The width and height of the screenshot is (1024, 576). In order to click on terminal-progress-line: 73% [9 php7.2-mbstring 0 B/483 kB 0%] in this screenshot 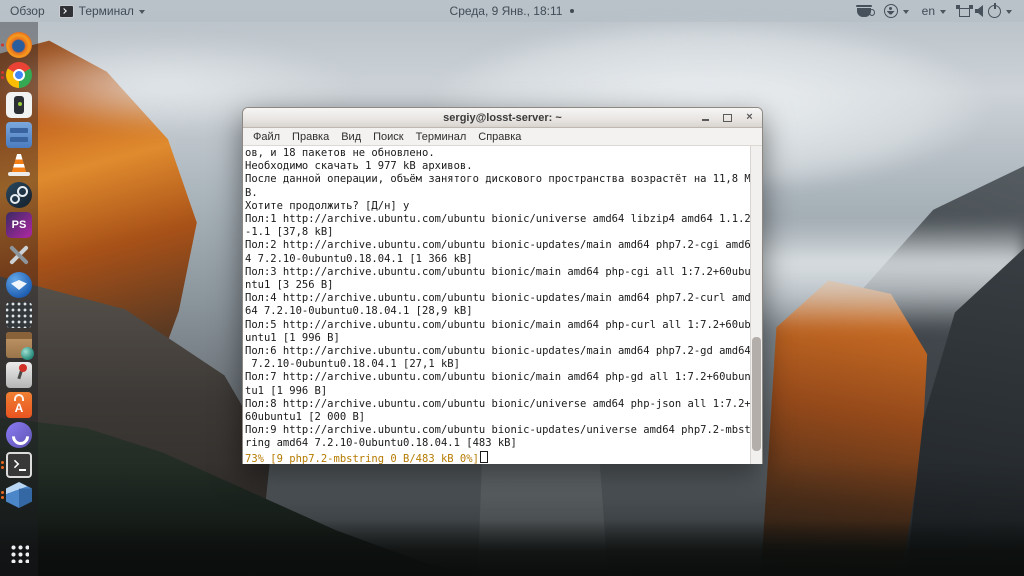, I will do `click(498, 457)`.